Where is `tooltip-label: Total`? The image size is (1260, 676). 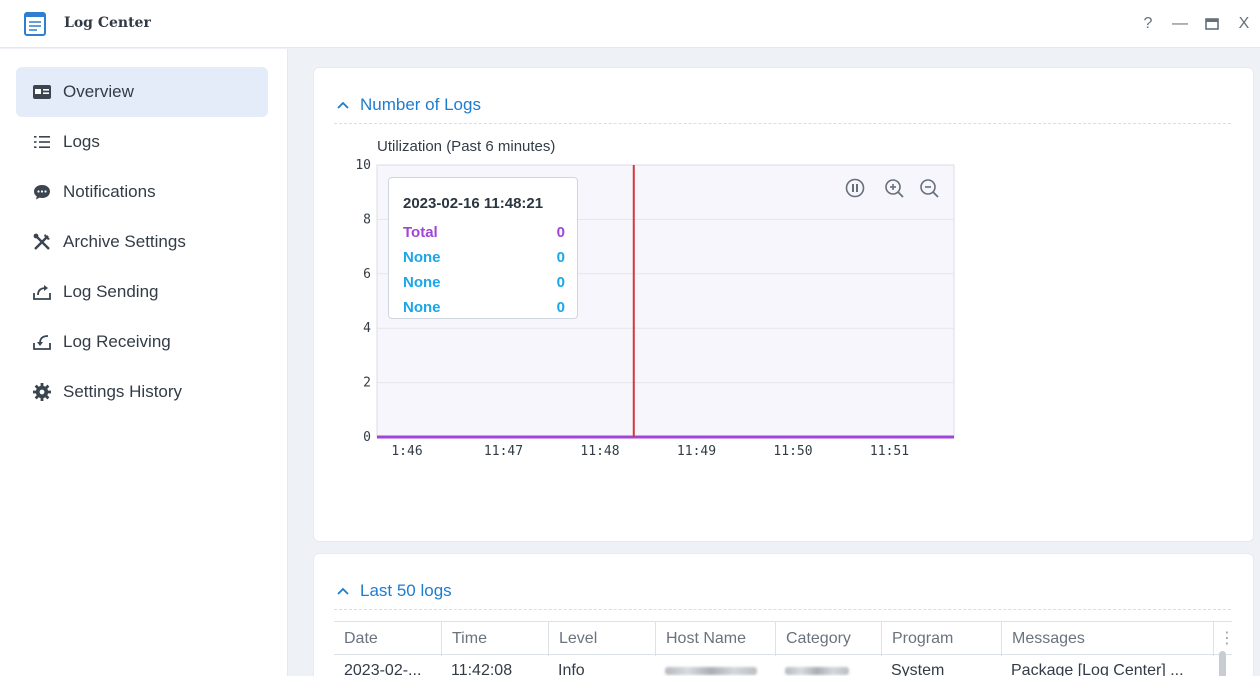 tooltip-label: Total is located at coordinates (420, 232).